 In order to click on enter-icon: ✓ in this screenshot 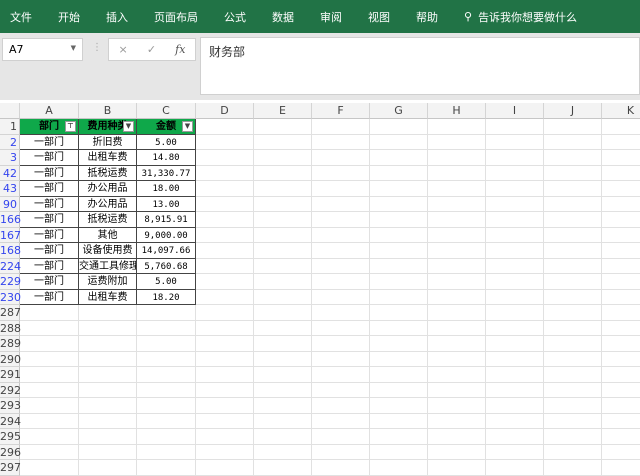, I will do `click(151, 49)`.